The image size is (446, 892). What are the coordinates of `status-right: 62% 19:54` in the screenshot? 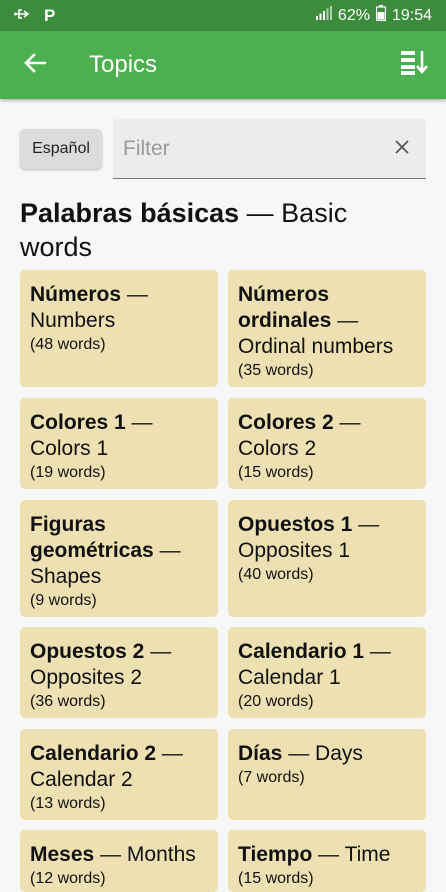 It's located at (373, 15).